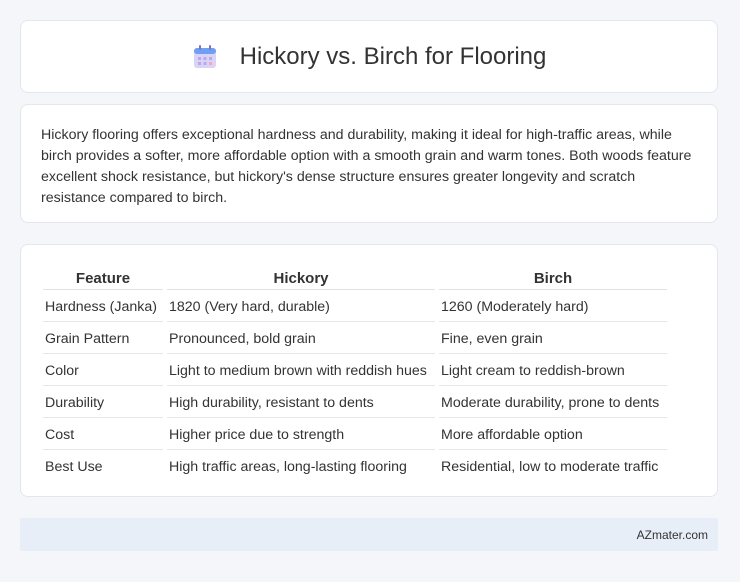  Describe the element at coordinates (74, 466) in the screenshot. I see `cell-feature: Best Use` at that location.